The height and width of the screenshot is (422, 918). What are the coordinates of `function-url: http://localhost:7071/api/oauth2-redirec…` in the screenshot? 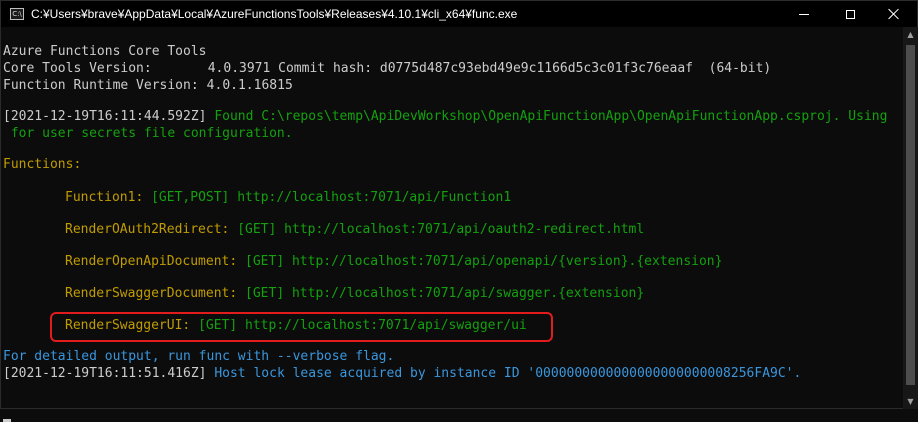 It's located at (464, 229).